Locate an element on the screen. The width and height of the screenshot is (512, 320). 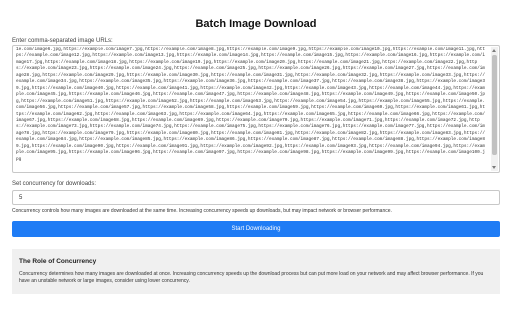
scroll-up-arrow-icon is located at coordinates (494, 50).